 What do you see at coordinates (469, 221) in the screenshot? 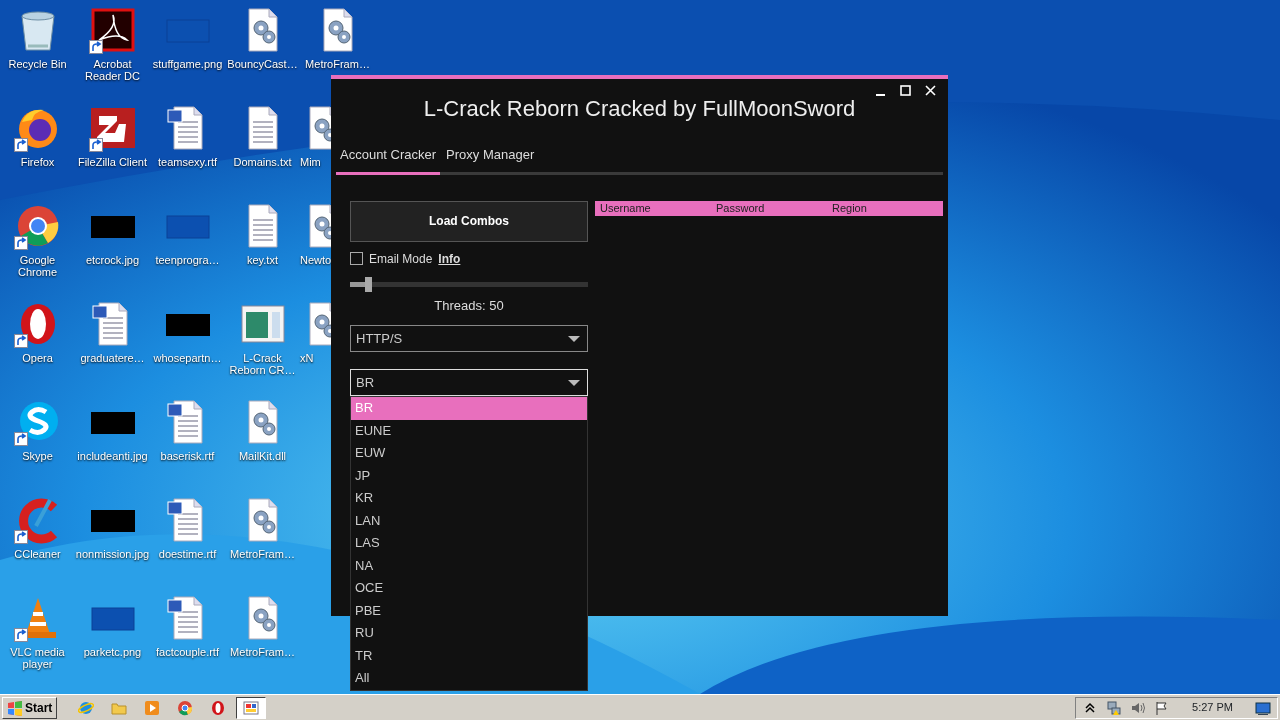
I see `load-combos-button: Load Combos` at bounding box center [469, 221].